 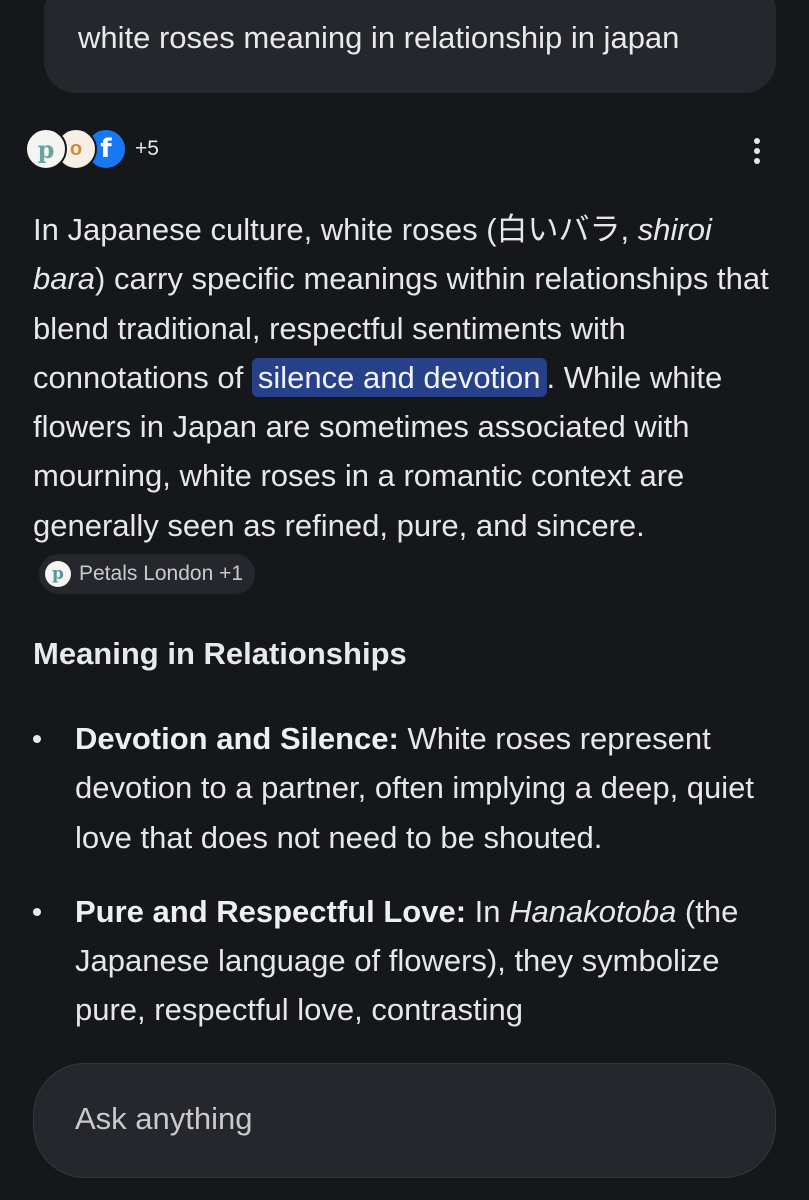 What do you see at coordinates (46, 149) in the screenshot?
I see `petals-london-icon: p` at bounding box center [46, 149].